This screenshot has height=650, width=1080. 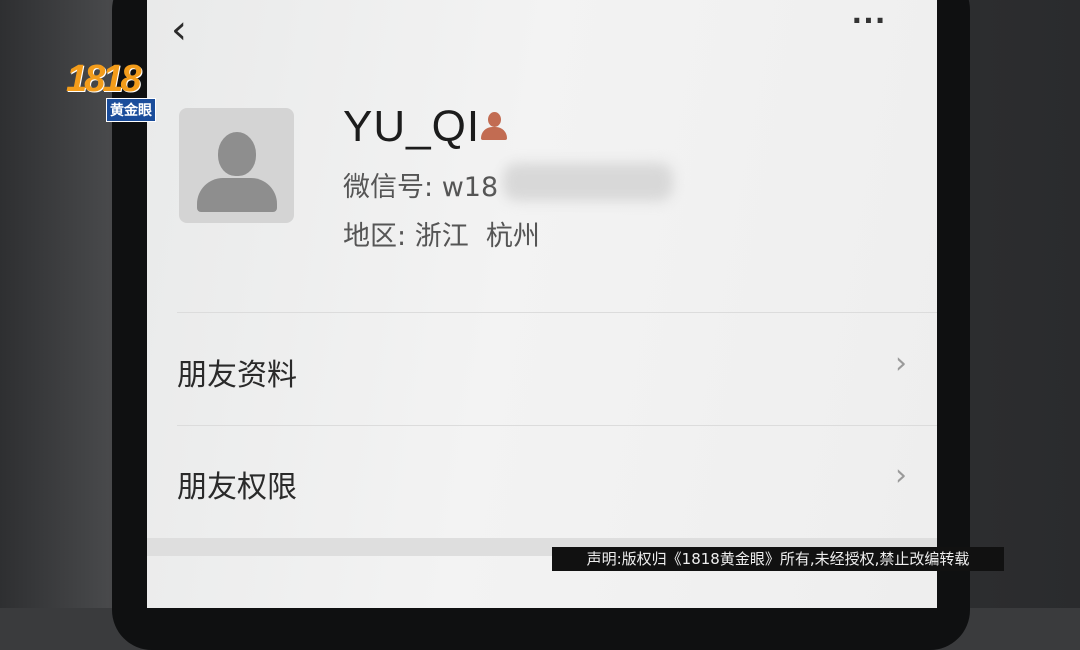 What do you see at coordinates (375, 236) in the screenshot?
I see `region-label: 地区:` at bounding box center [375, 236].